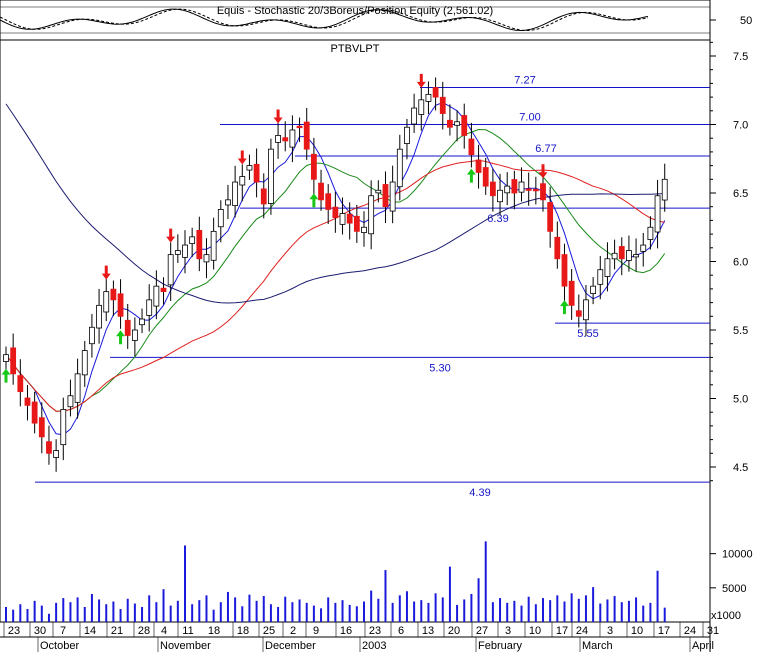 The width and height of the screenshot is (759, 652). Describe the element at coordinates (185, 646) in the screenshot. I see `month-label: November` at that location.